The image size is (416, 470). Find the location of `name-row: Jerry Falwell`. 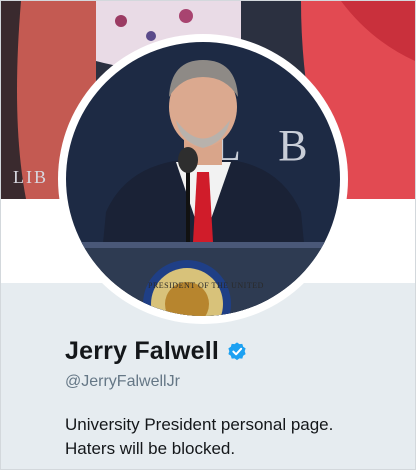

name-row: Jerry Falwell is located at coordinates (156, 351).